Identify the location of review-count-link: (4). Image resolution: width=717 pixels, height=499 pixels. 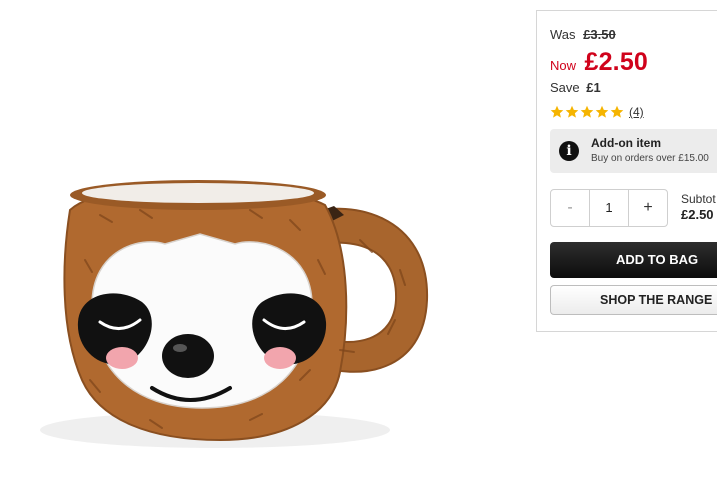
(636, 112).